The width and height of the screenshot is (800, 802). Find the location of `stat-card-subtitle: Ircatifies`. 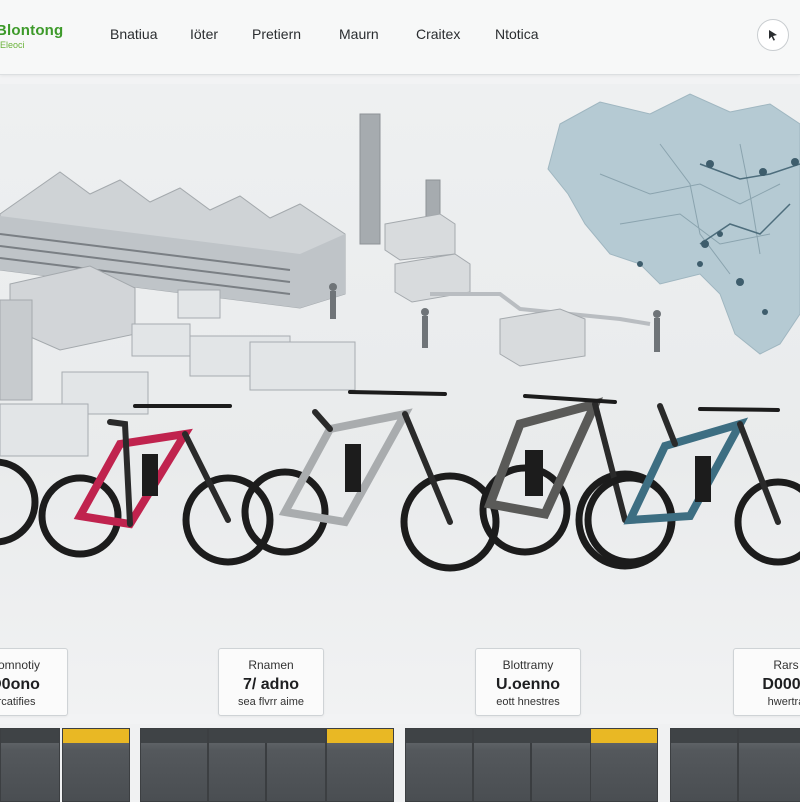

stat-card-subtitle: Ircatifies is located at coordinates (18, 702).